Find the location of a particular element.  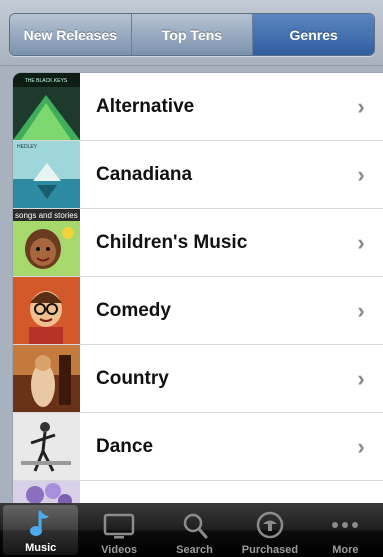

music-note-icon is located at coordinates (39, 523).